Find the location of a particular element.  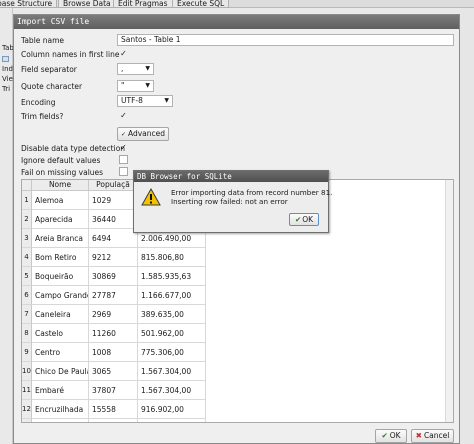

table-icon is located at coordinates (5, 59).